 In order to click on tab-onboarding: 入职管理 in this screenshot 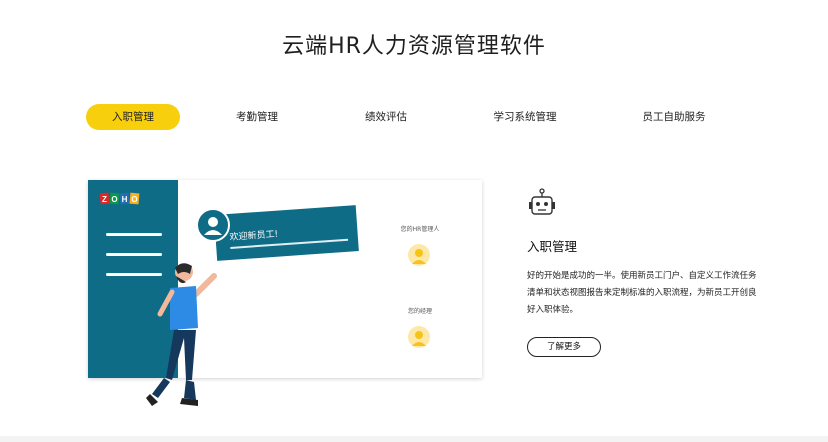, I will do `click(133, 117)`.